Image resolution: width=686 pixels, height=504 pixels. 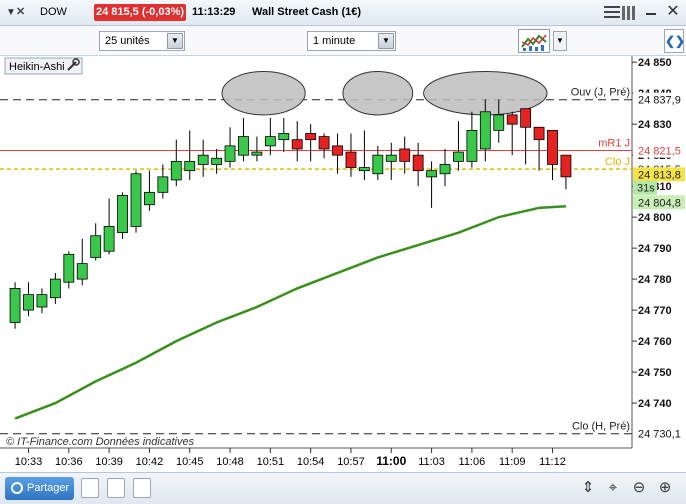 I want to click on mr1-label: mR1 J, so click(x=614, y=144).